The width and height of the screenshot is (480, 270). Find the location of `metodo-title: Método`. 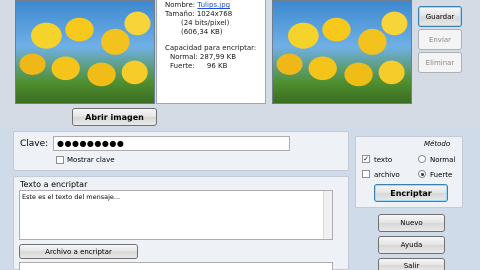

metodo-title: Método is located at coordinates (437, 144).